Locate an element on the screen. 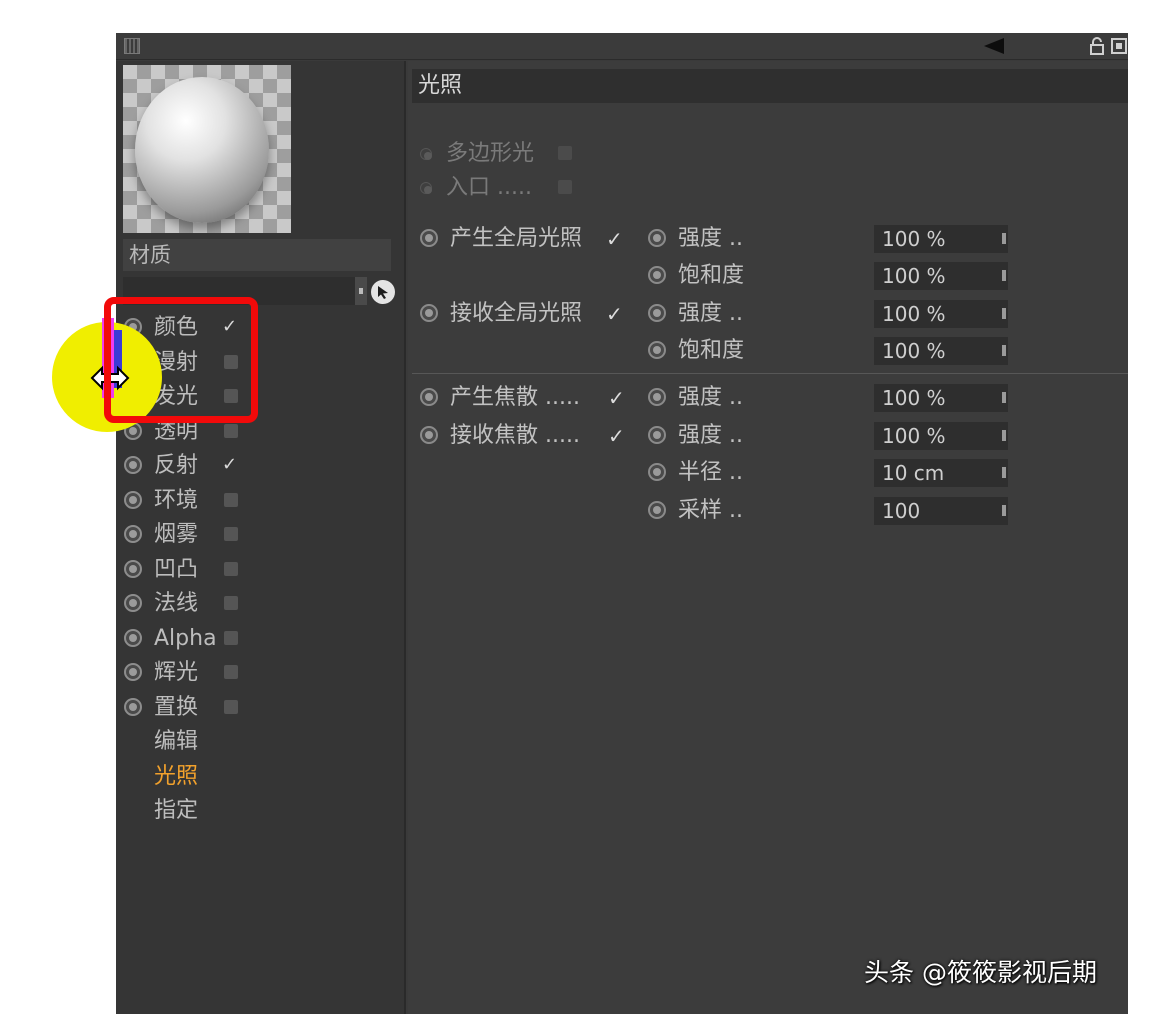  receive-gi-option: 接收全局光照 ✓ is located at coordinates (530, 314).